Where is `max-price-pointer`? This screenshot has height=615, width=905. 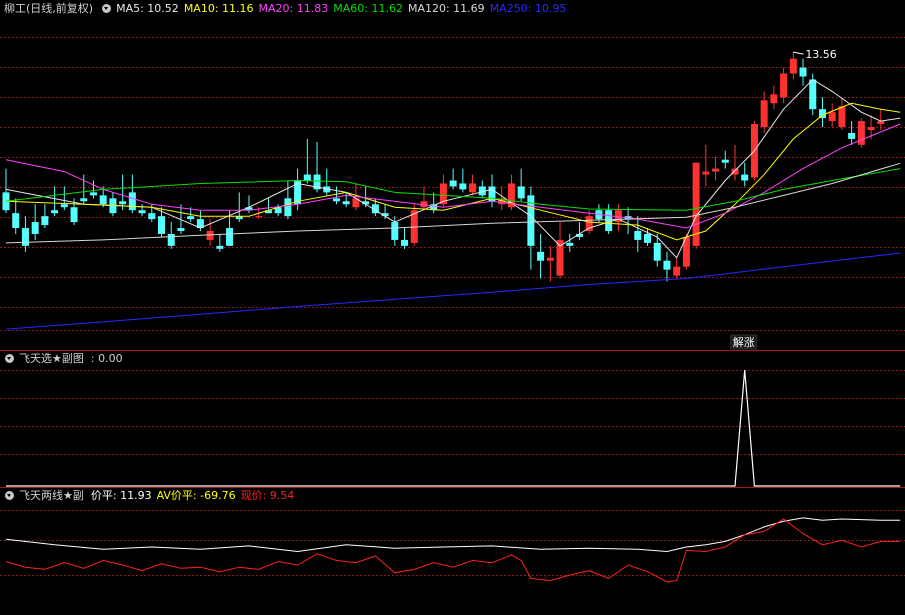 max-price-pointer is located at coordinates (798, 53).